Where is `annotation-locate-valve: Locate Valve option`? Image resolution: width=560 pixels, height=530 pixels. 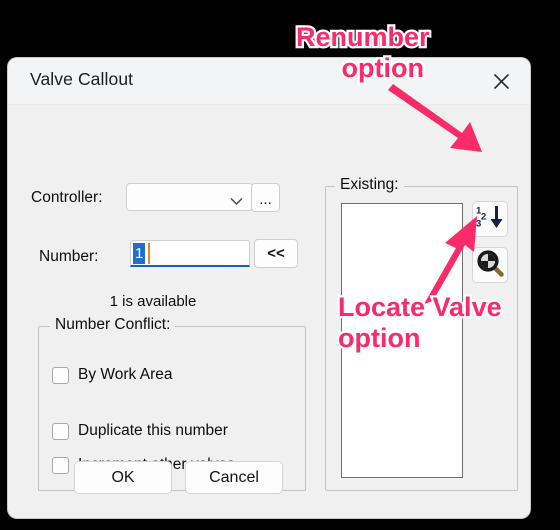
annotation-locate-valve: Locate Valve option is located at coordinates (420, 323).